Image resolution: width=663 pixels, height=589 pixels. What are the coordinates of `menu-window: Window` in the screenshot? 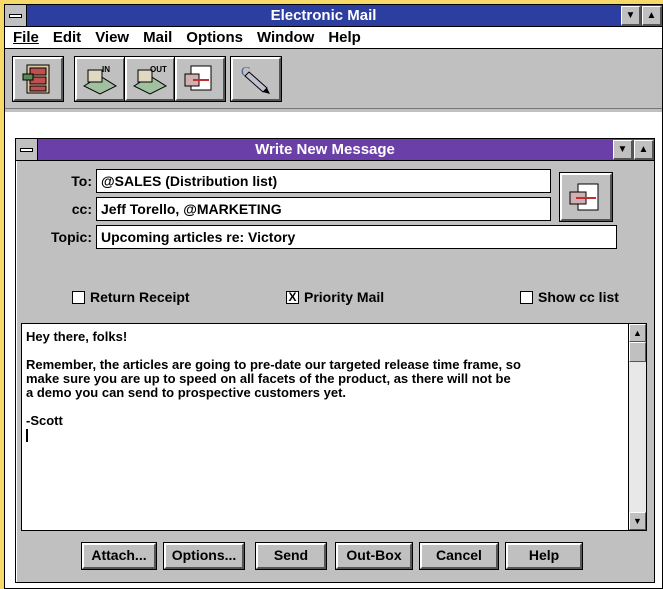 It's located at (286, 37).